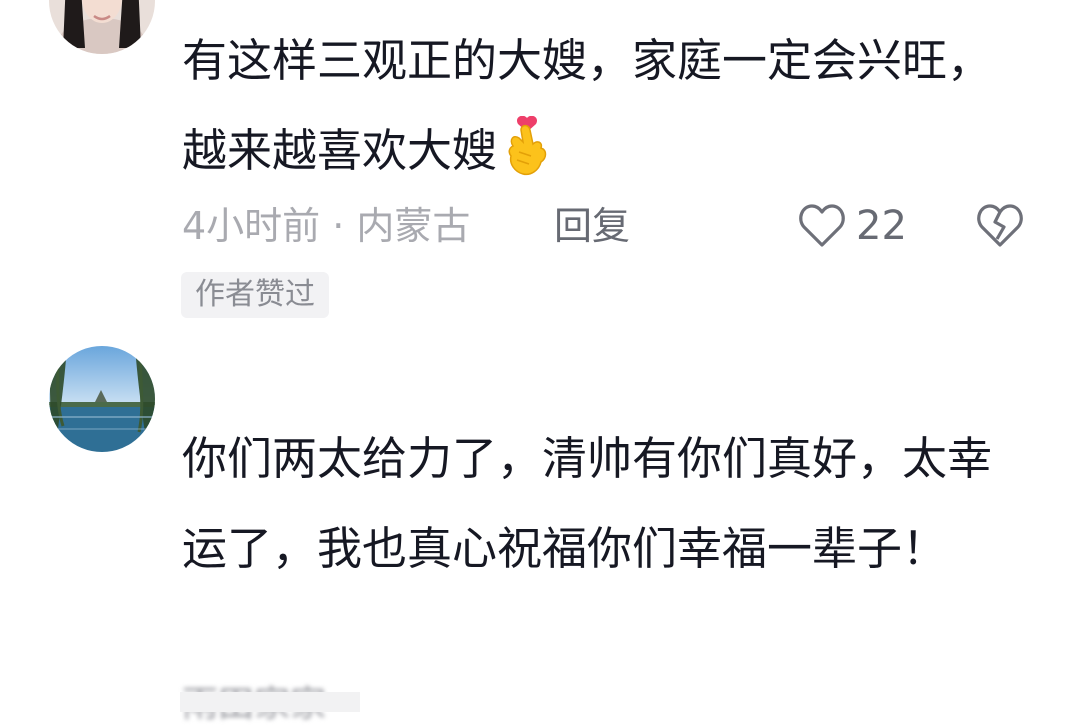 This screenshot has width=1080, height=726. Describe the element at coordinates (822, 225) in the screenshot. I see `heart-outline-icon` at that location.